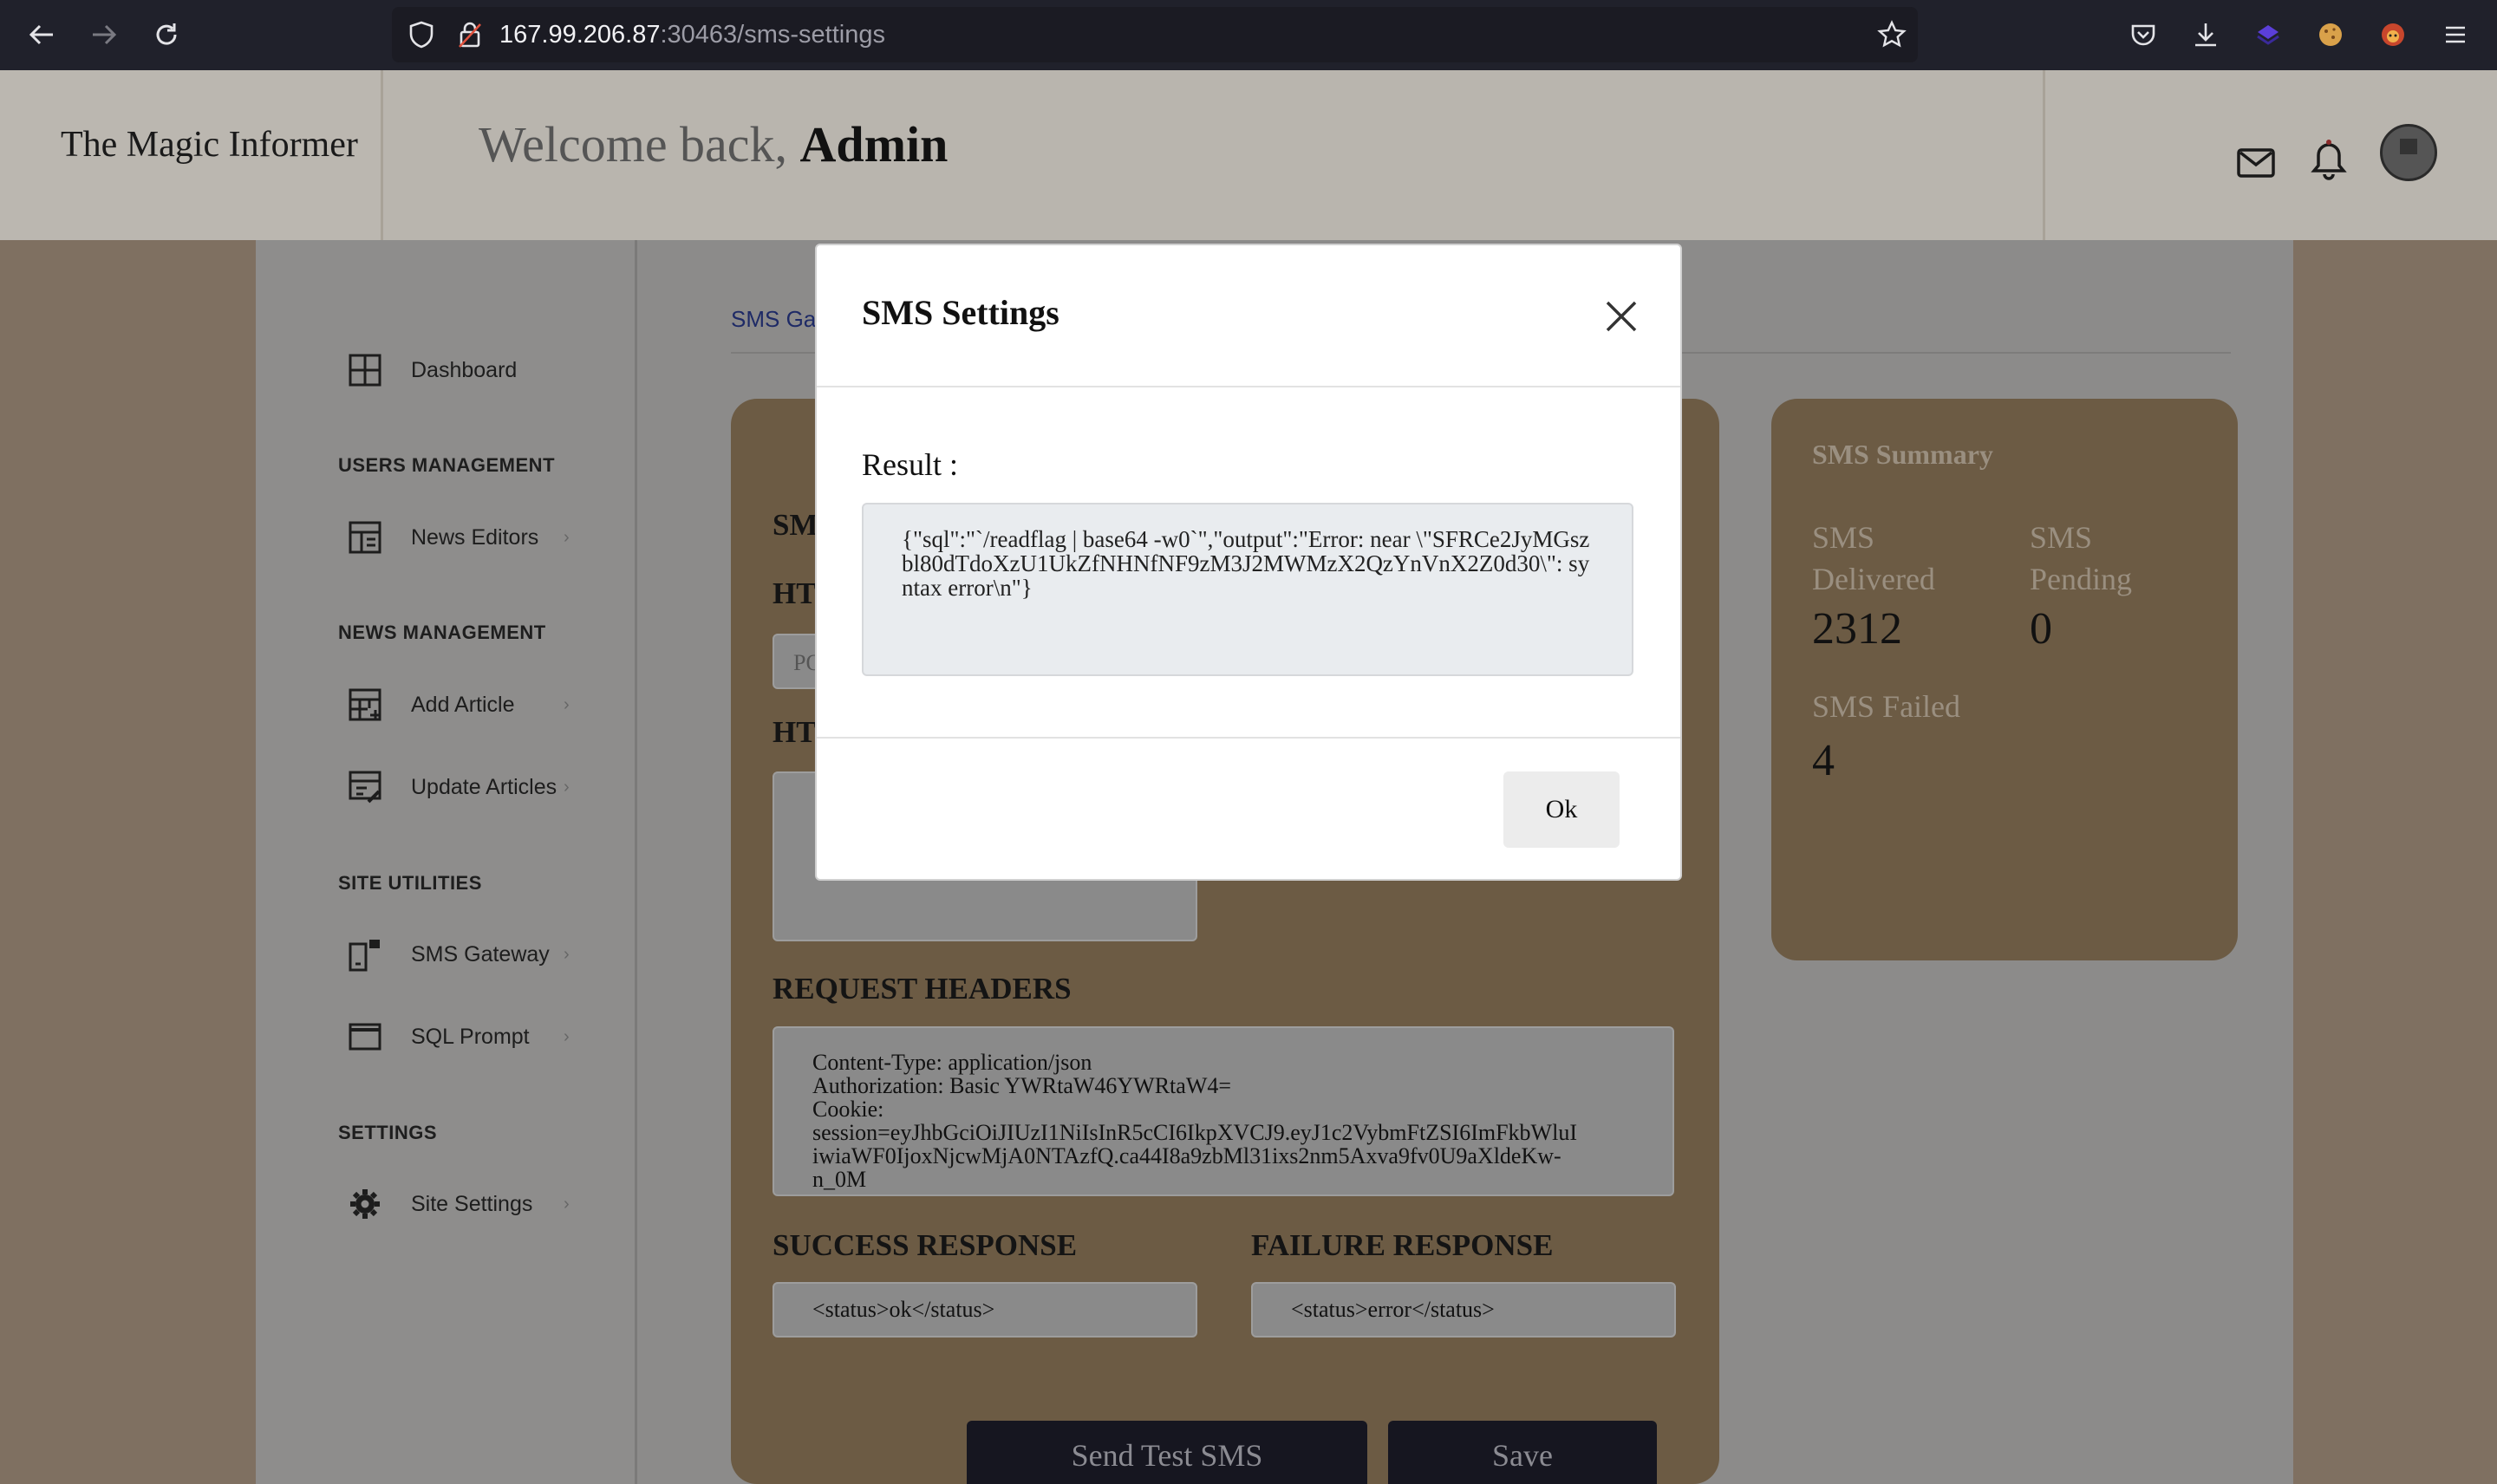 The height and width of the screenshot is (1484, 2497). What do you see at coordinates (209, 145) in the screenshot?
I see `brand-name: The Magic Informer` at bounding box center [209, 145].